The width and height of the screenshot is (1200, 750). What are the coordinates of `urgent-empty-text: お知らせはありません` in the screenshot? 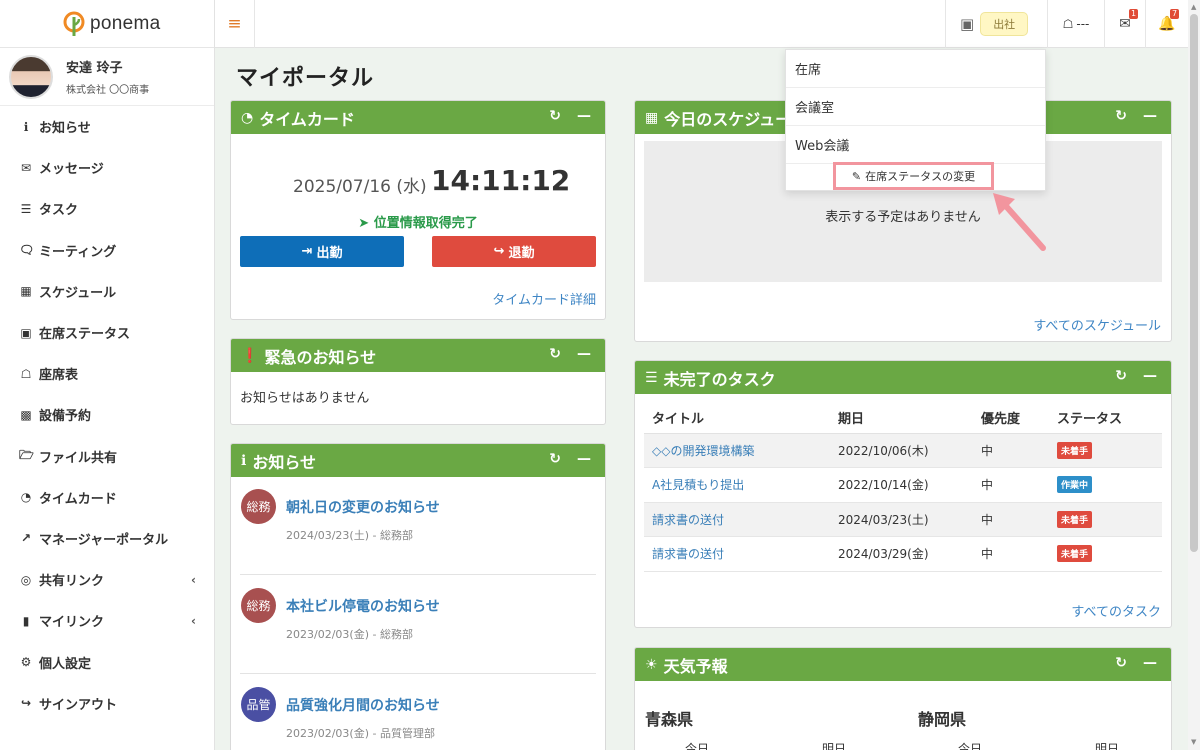 It's located at (305, 398).